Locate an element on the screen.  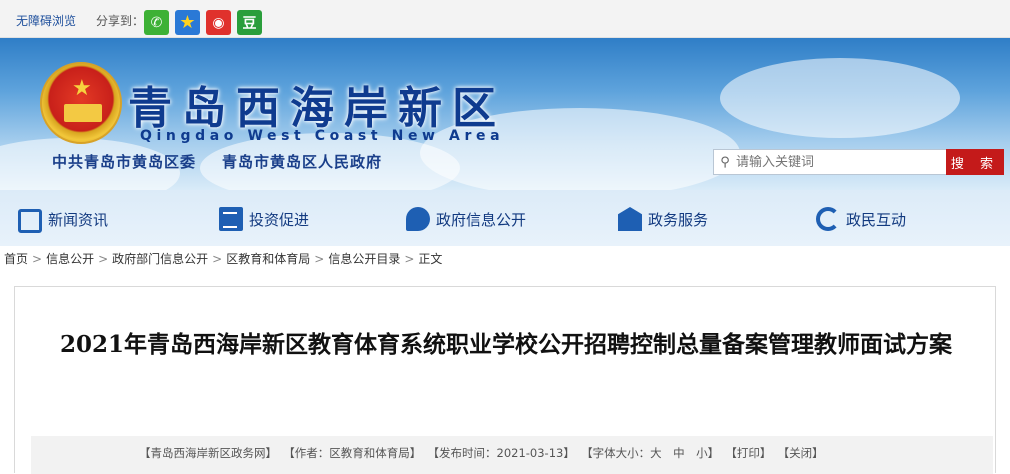
meta-author: 【作者：区教育和体育局】 is located at coordinates (355, 453).